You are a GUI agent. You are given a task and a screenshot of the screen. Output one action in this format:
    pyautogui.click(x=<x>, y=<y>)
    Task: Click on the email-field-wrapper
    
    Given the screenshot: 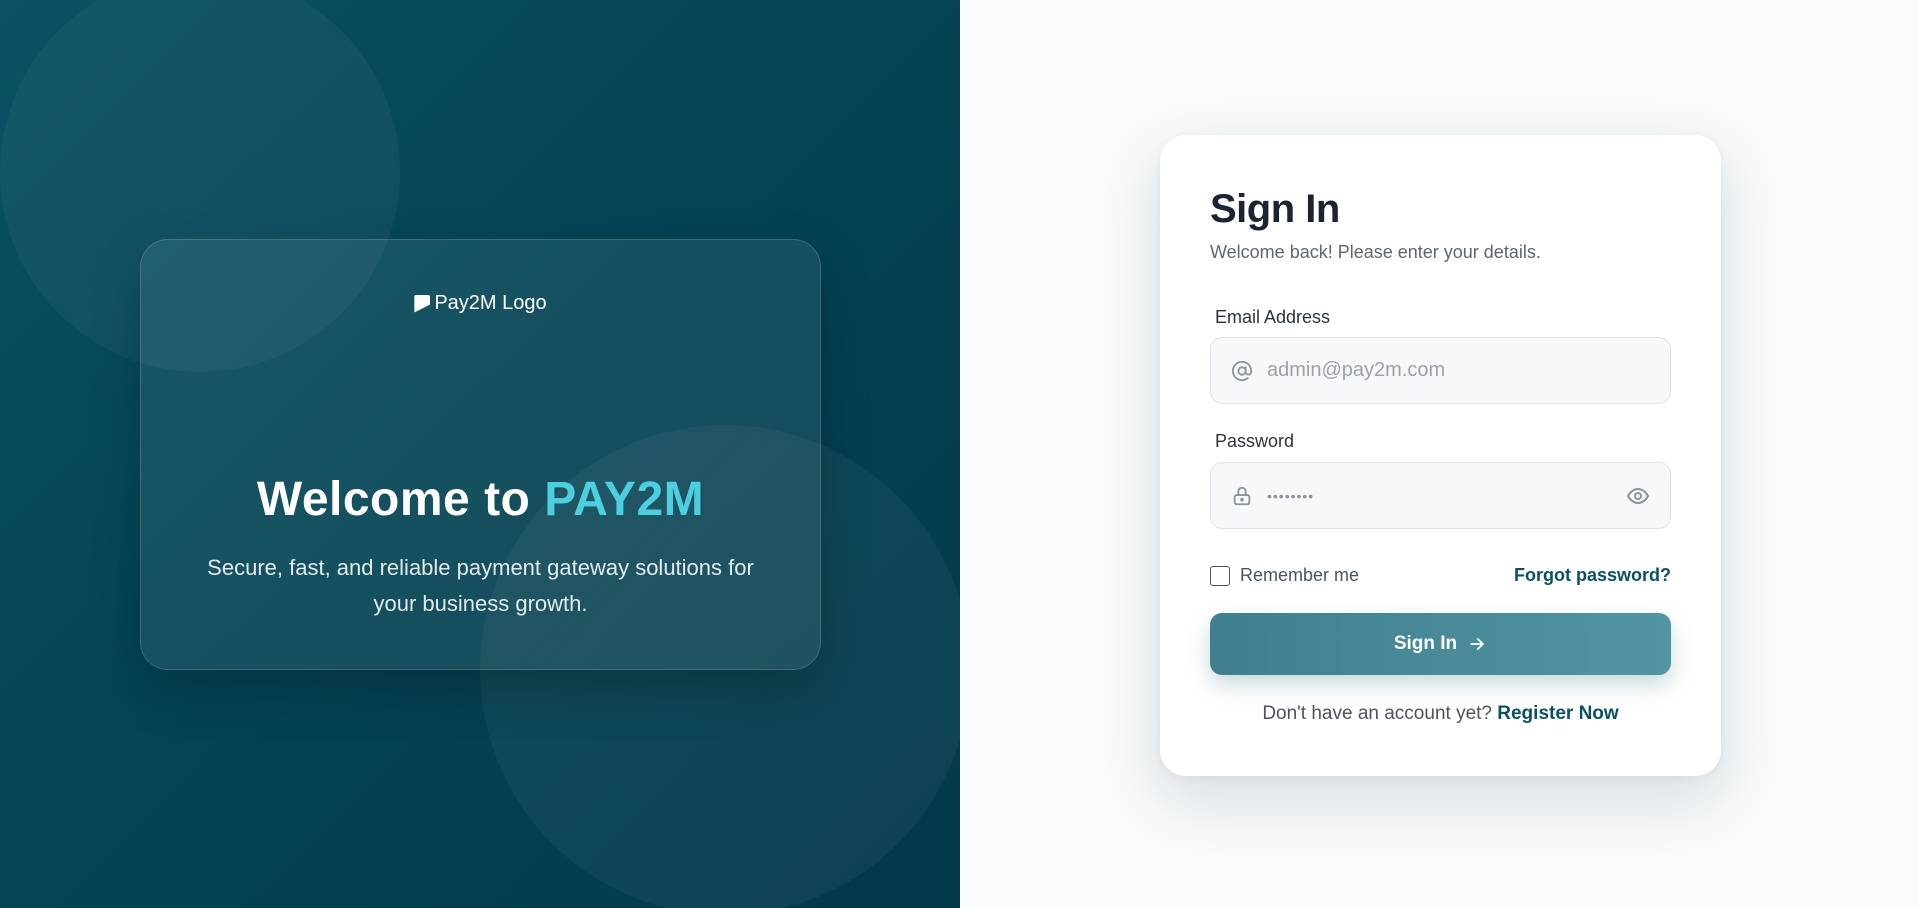 What is the action you would take?
    pyautogui.click(x=1440, y=370)
    